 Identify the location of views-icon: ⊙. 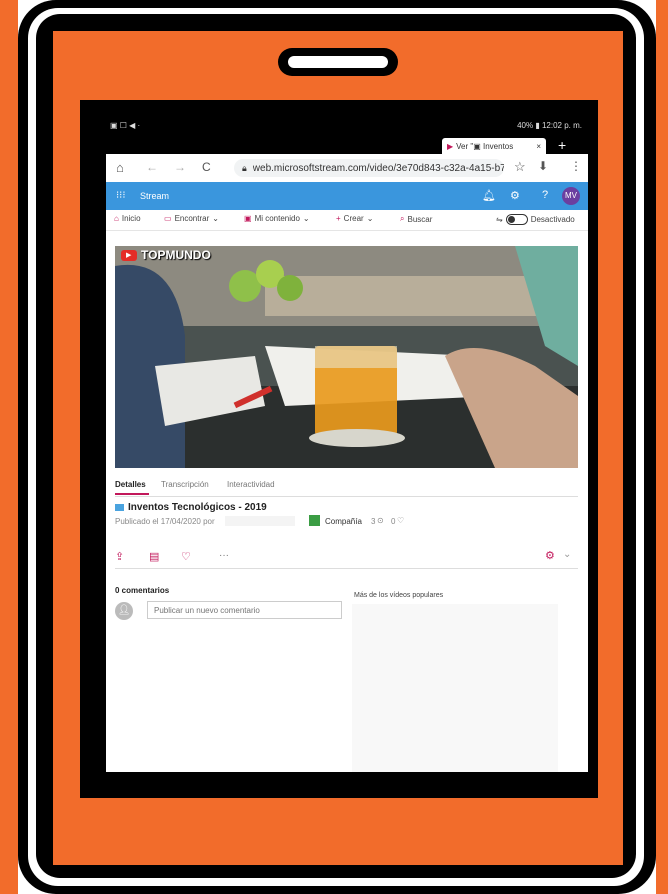
(380, 520).